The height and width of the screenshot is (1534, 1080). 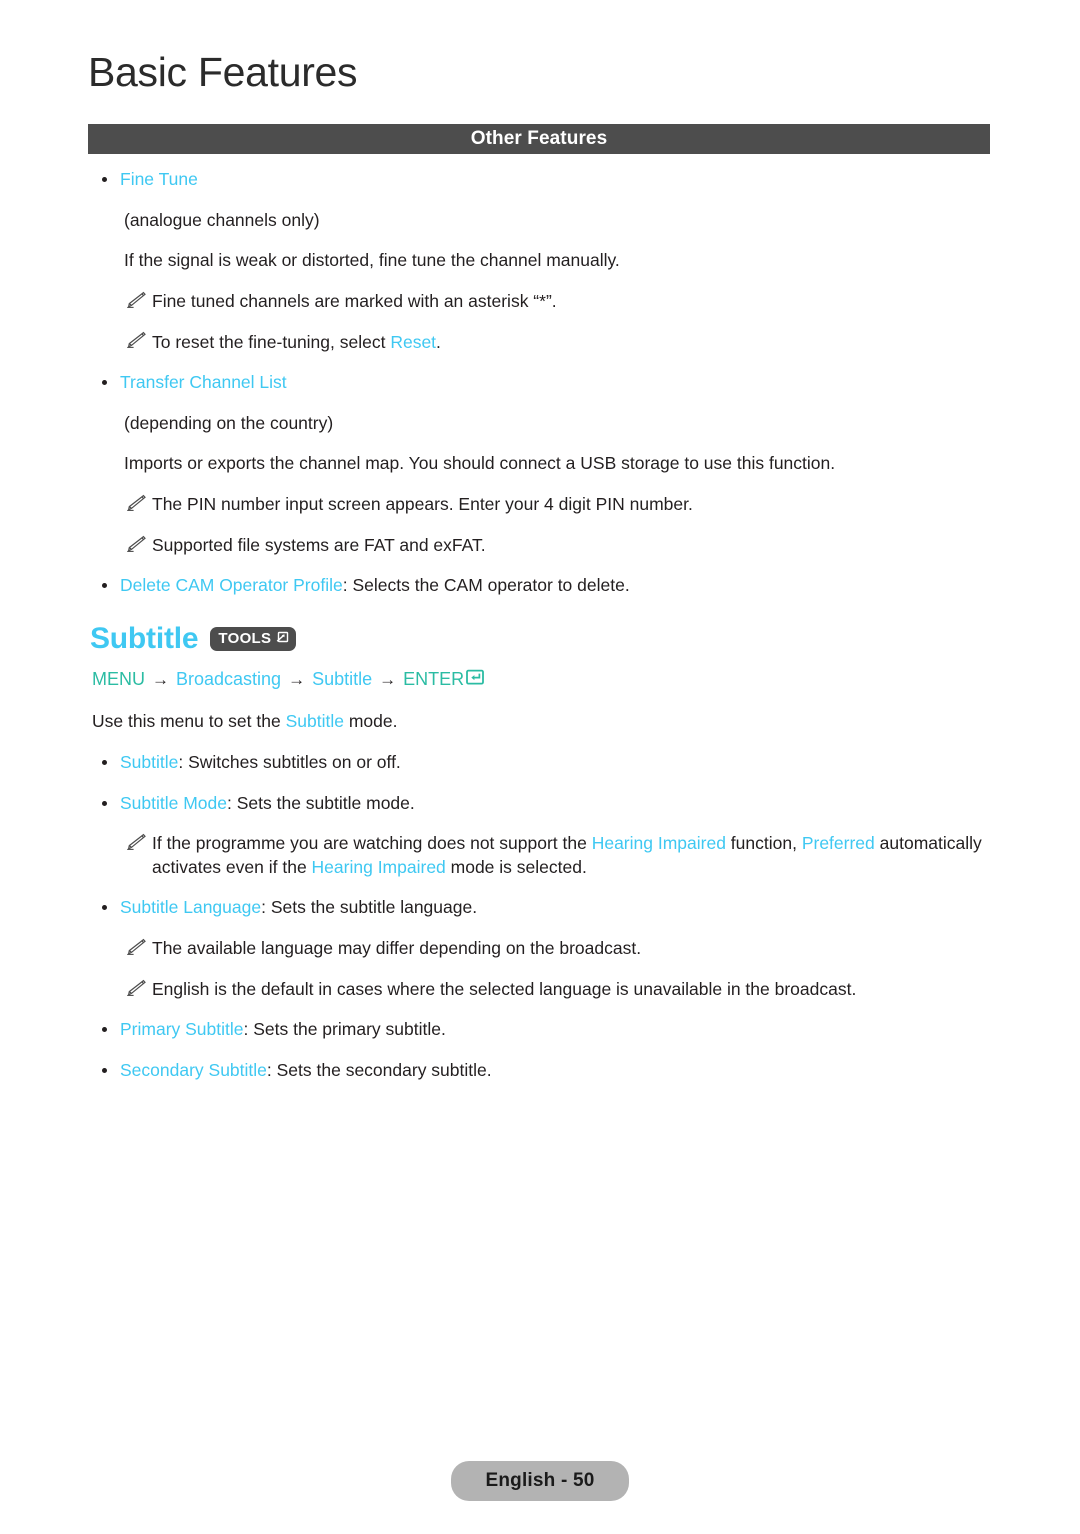 What do you see at coordinates (174, 802) in the screenshot?
I see `subtitle-mode-label: Subtitle Mode` at bounding box center [174, 802].